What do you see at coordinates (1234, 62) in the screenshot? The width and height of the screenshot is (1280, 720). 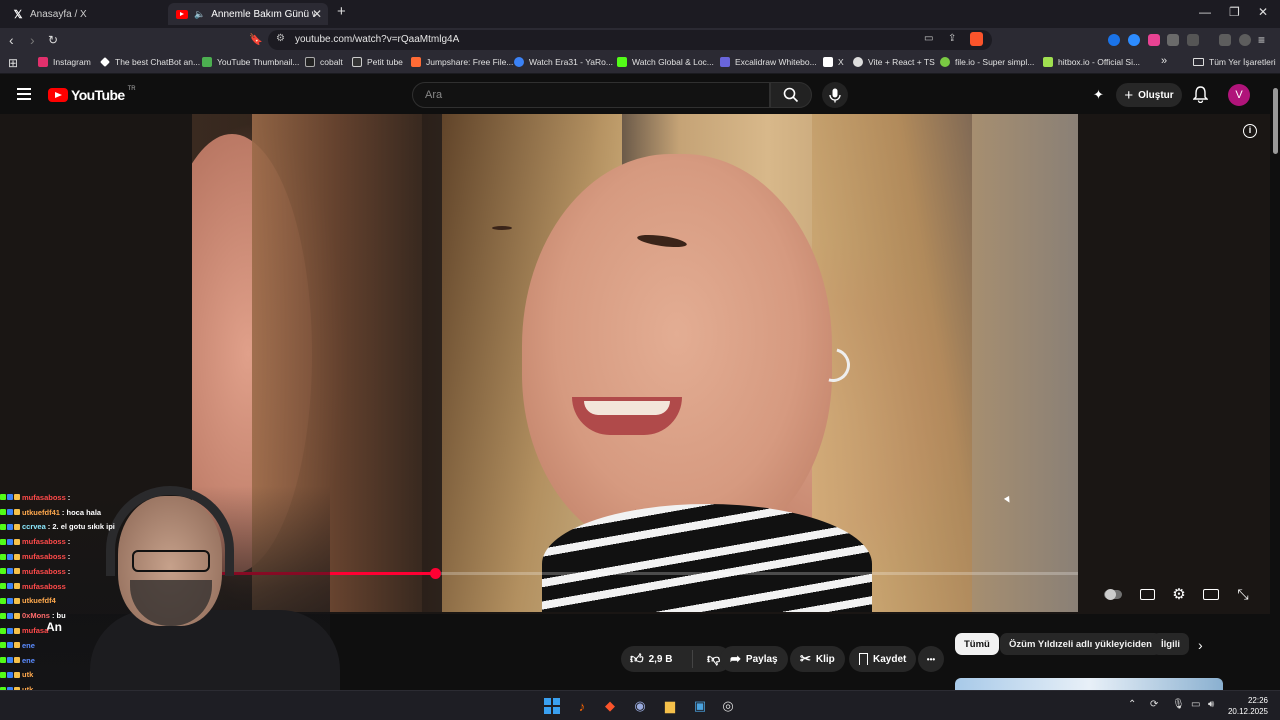 I see `all-bookmarks-folder: Tüm Yer İşaretleri` at bounding box center [1234, 62].